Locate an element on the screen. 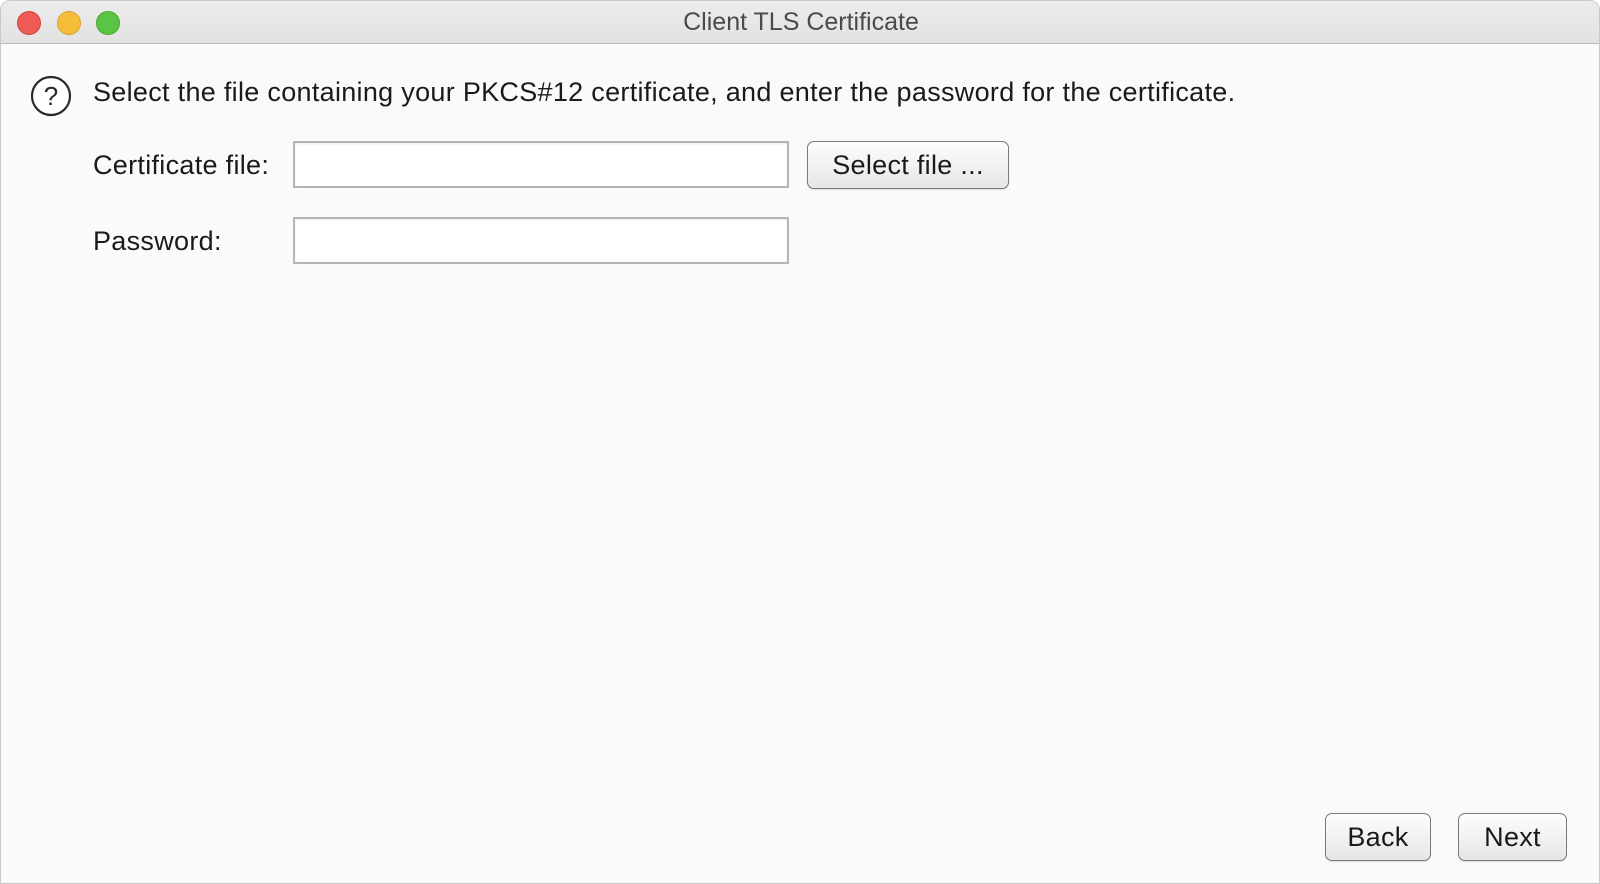 Image resolution: width=1600 pixels, height=884 pixels. certificate-file-label: Certificate file: is located at coordinates (181, 165).